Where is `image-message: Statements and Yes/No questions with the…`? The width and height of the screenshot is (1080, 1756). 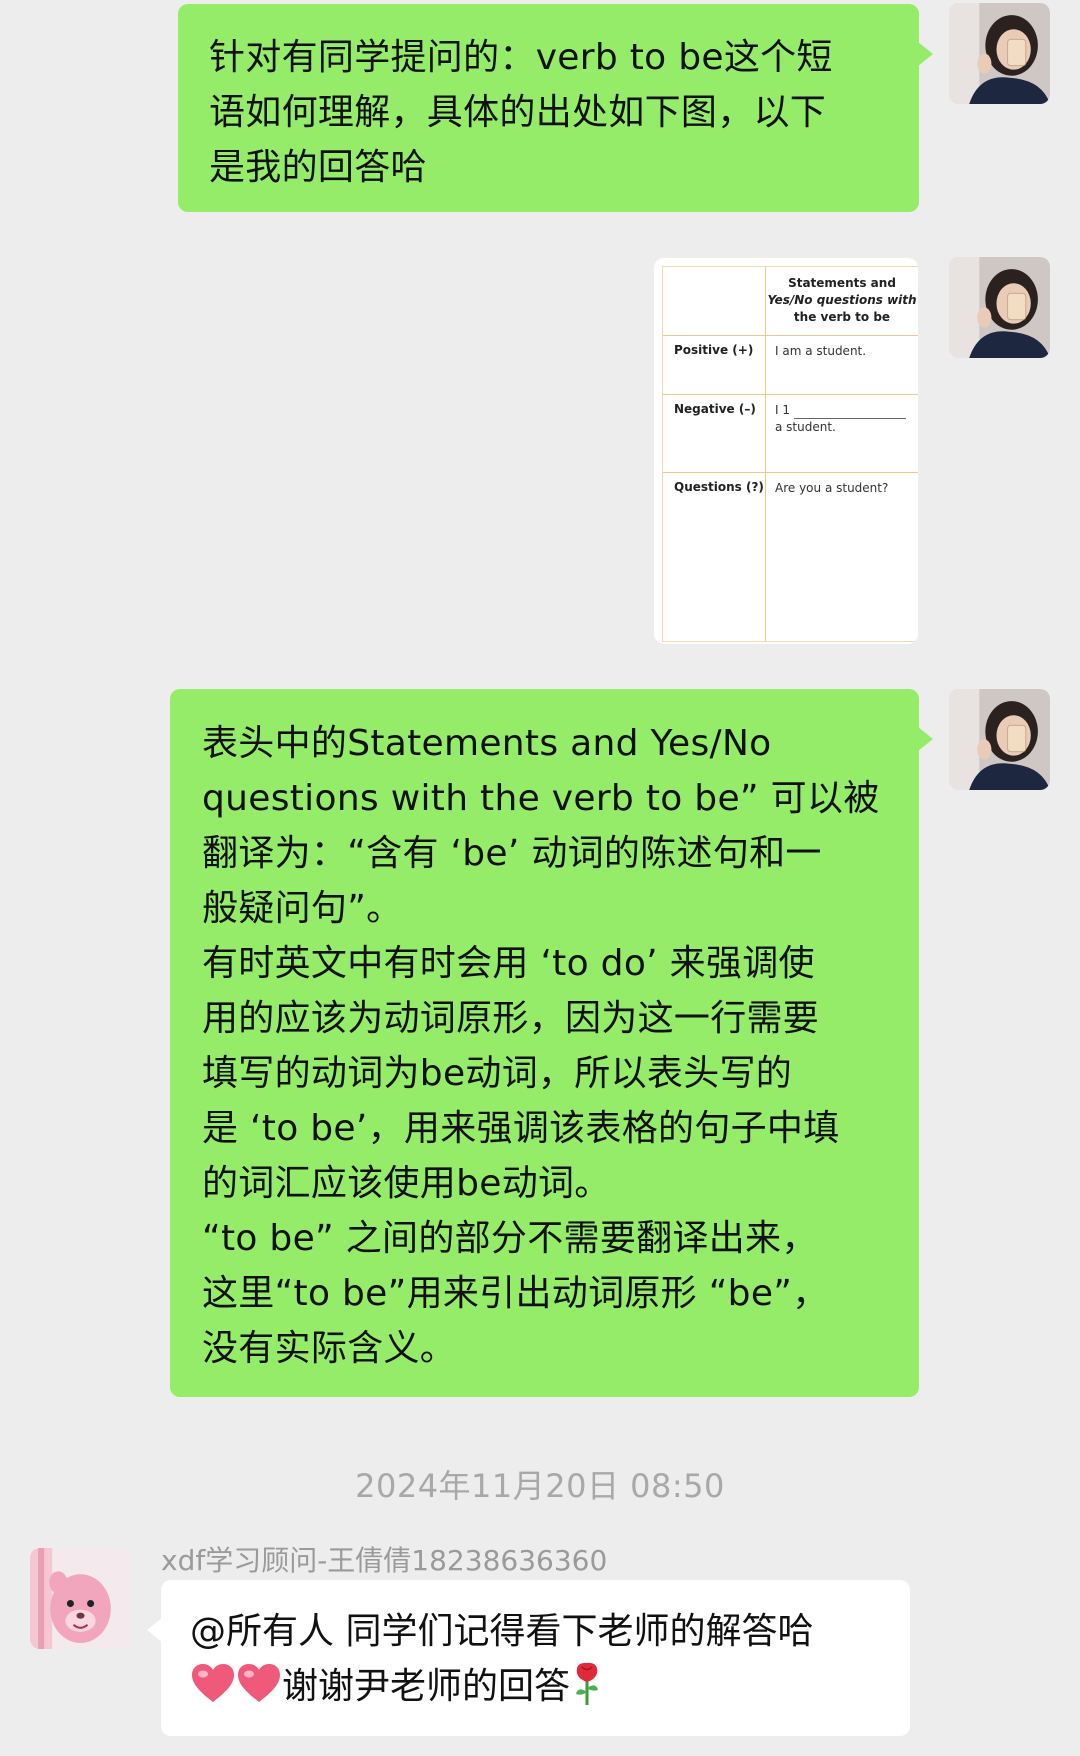
image-message: Statements and Yes/No questions with the… is located at coordinates (786, 451).